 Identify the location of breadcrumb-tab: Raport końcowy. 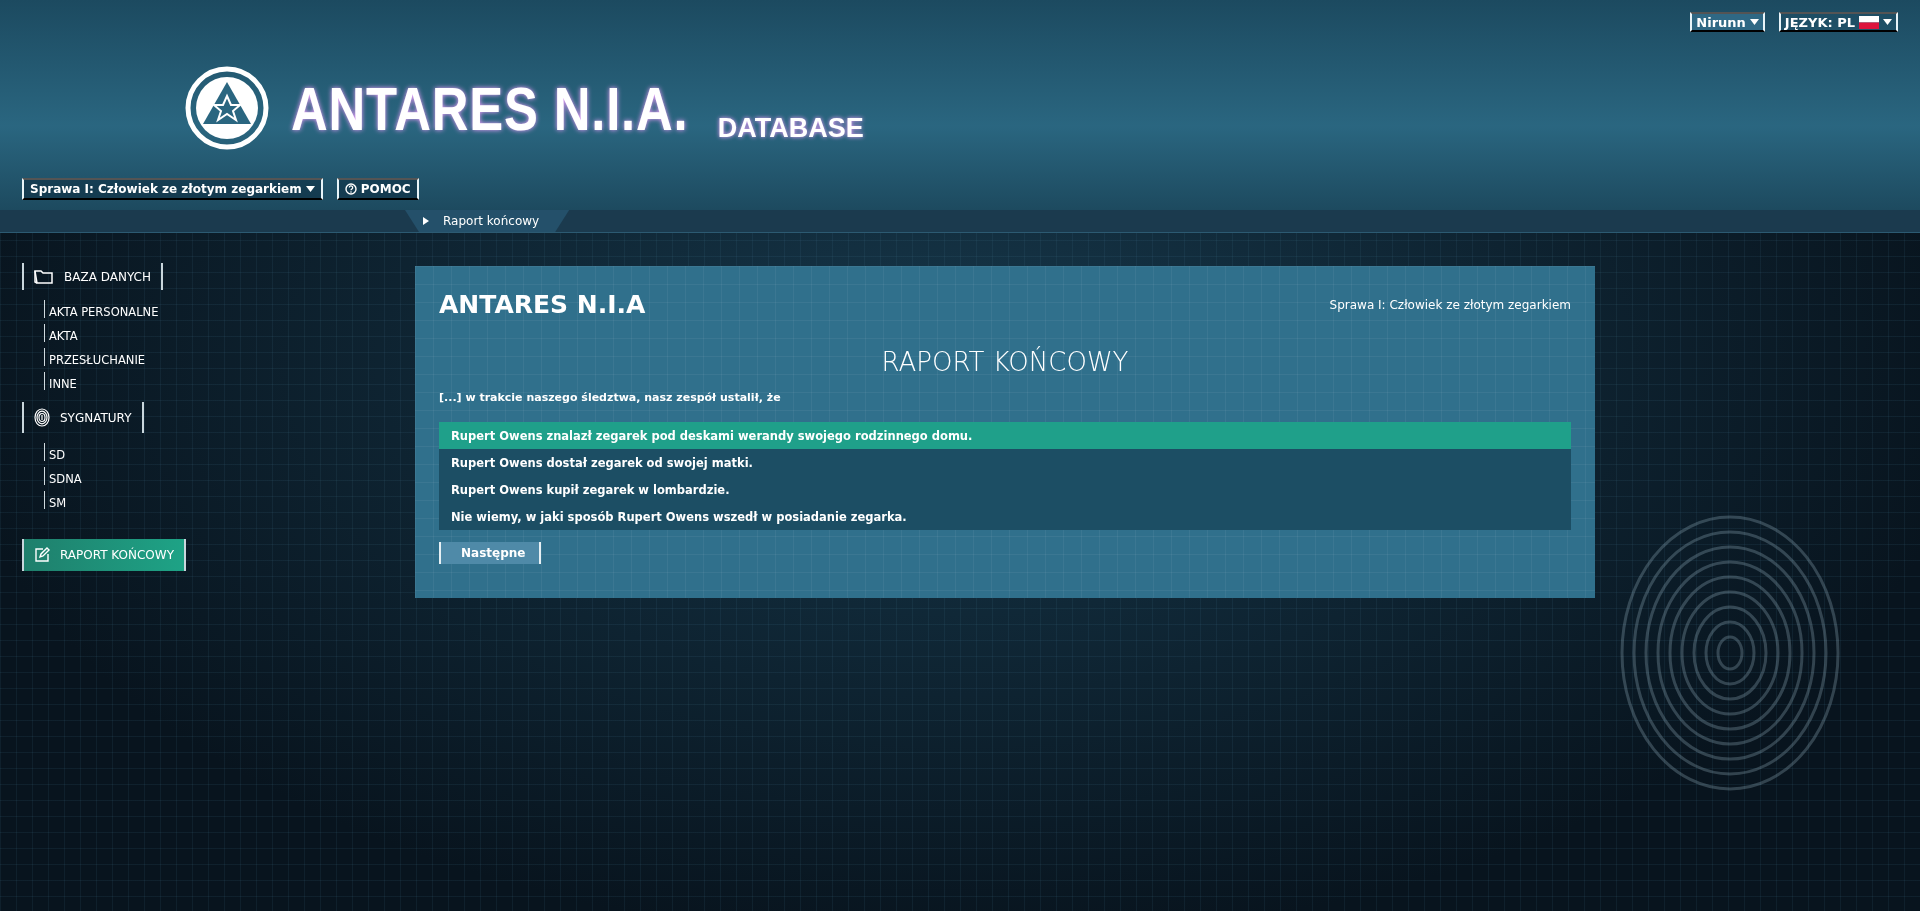
(487, 221).